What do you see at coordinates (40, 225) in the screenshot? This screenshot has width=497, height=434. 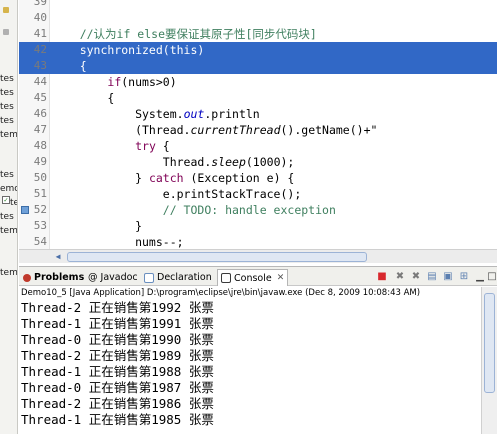 I see `line-number: 53` at bounding box center [40, 225].